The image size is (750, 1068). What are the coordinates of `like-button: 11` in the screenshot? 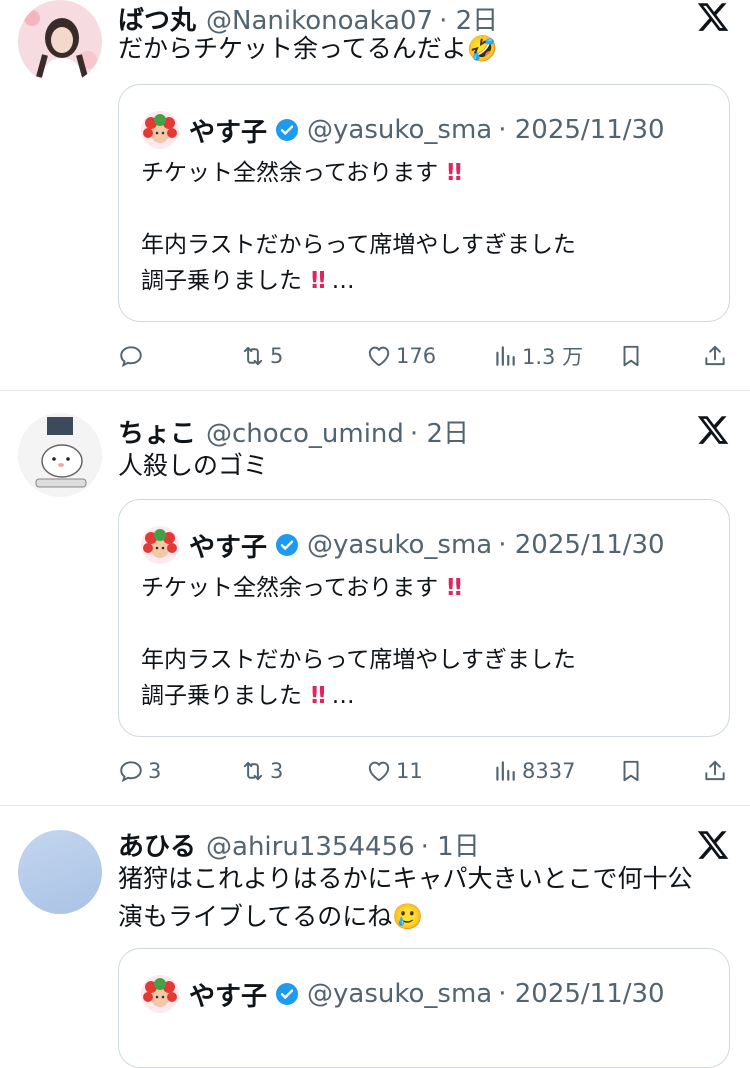 It's located at (394, 771).